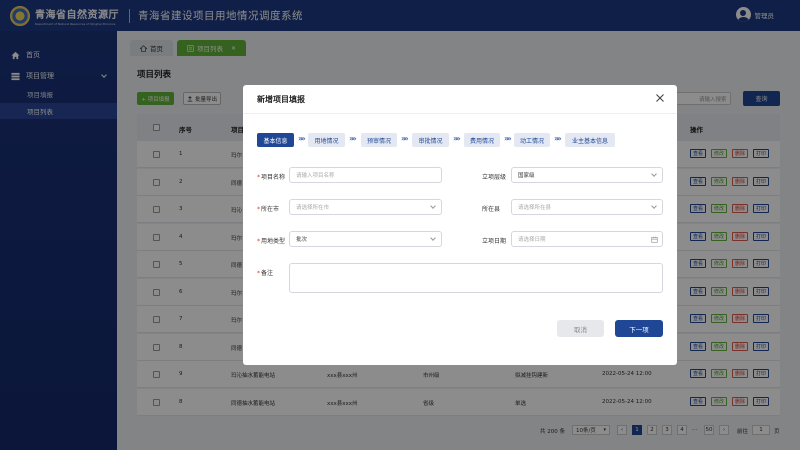  Describe the element at coordinates (526, 176) in the screenshot. I see `select-value: 国家级` at that location.